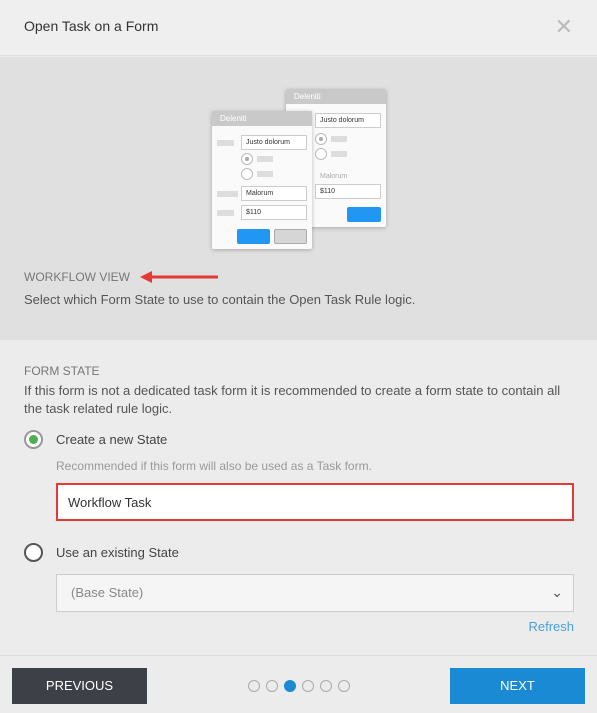 This screenshot has height=713, width=597. Describe the element at coordinates (33, 439) in the screenshot. I see `create-new-state-radio` at that location.